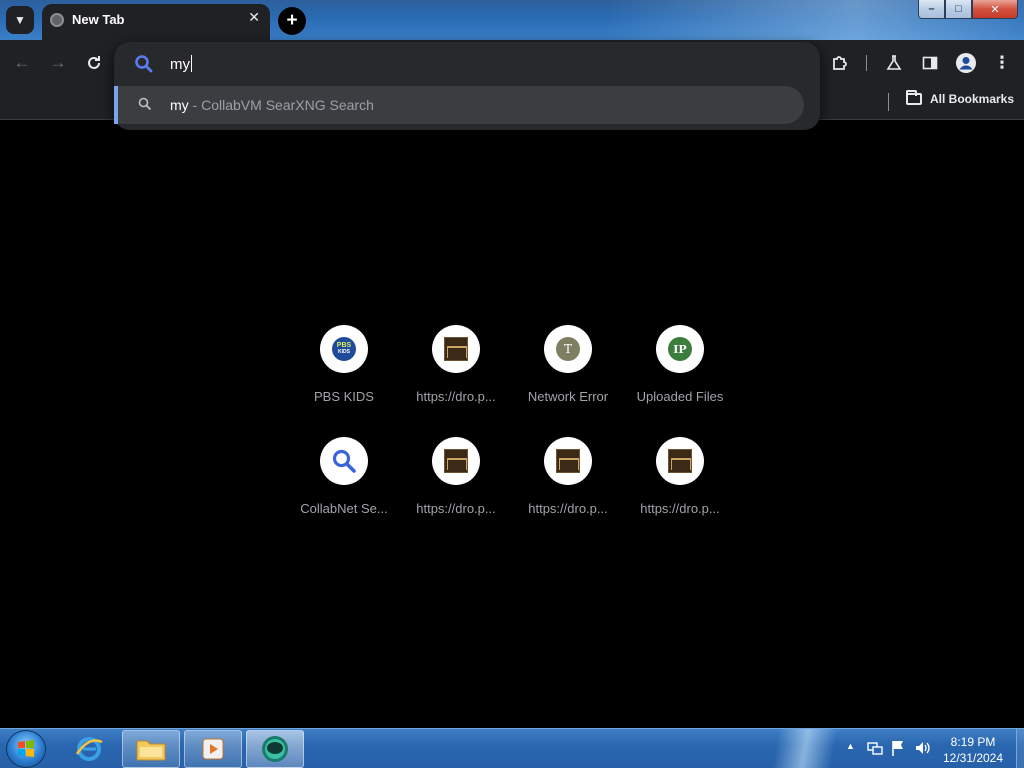  I want to click on text-caret, so click(191, 63).